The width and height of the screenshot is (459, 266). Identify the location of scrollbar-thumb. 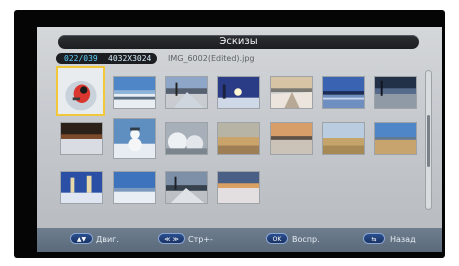
(428, 141).